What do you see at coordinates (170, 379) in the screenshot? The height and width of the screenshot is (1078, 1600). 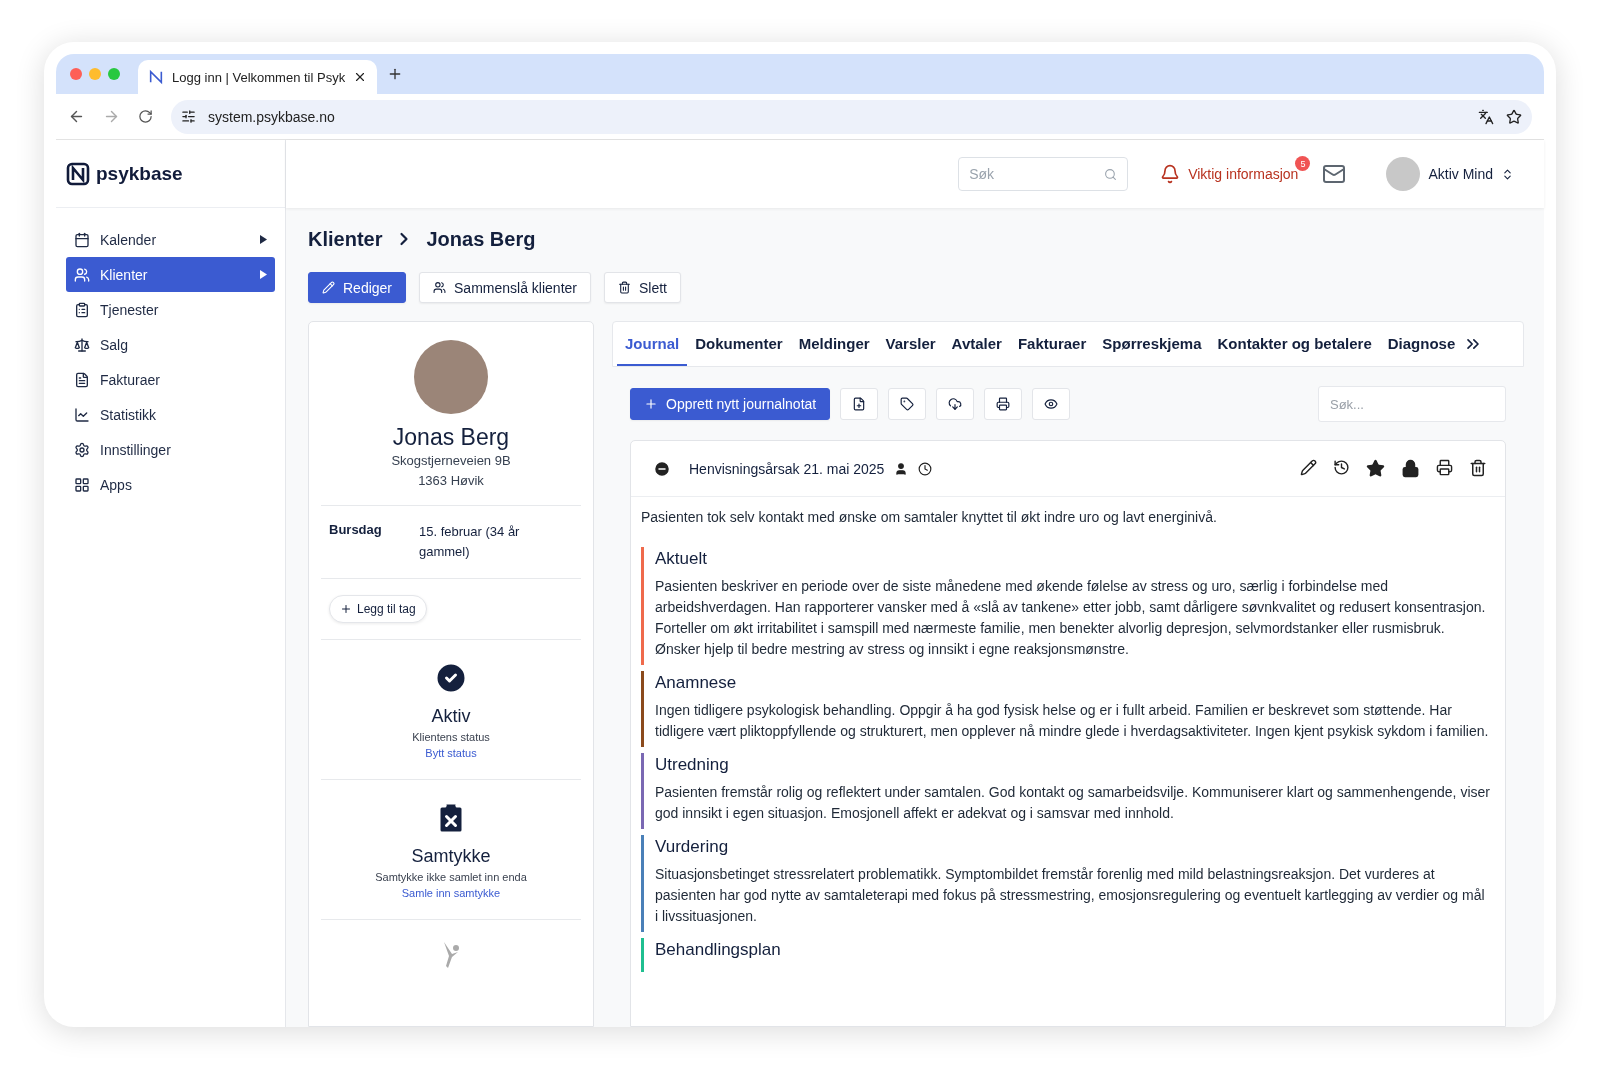 I see `sidebar-item: Fakturaer` at bounding box center [170, 379].